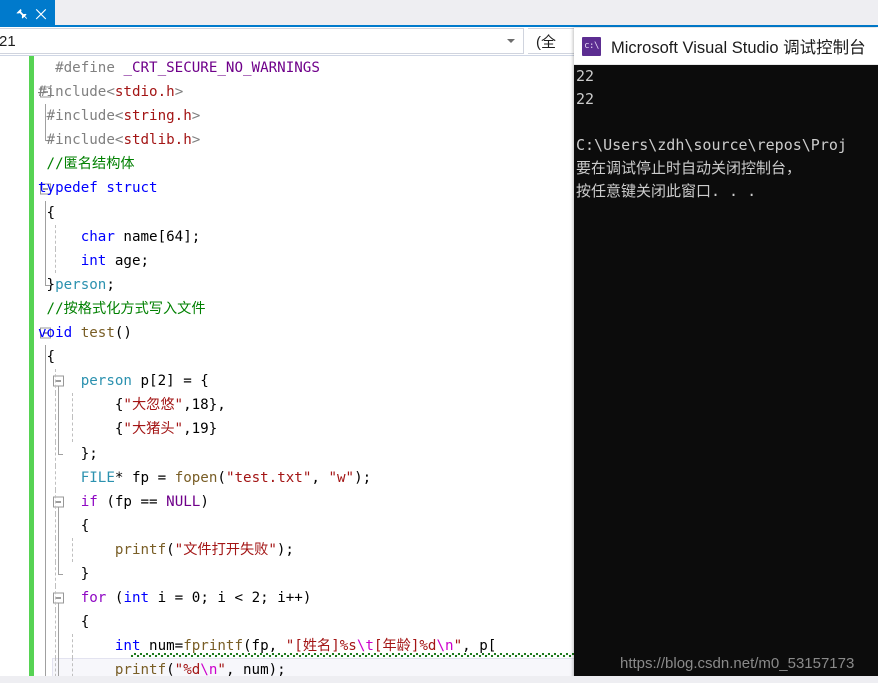 The width and height of the screenshot is (878, 683). What do you see at coordinates (86, 164) in the screenshot?
I see `code-line-text: //匿名结构体` at bounding box center [86, 164].